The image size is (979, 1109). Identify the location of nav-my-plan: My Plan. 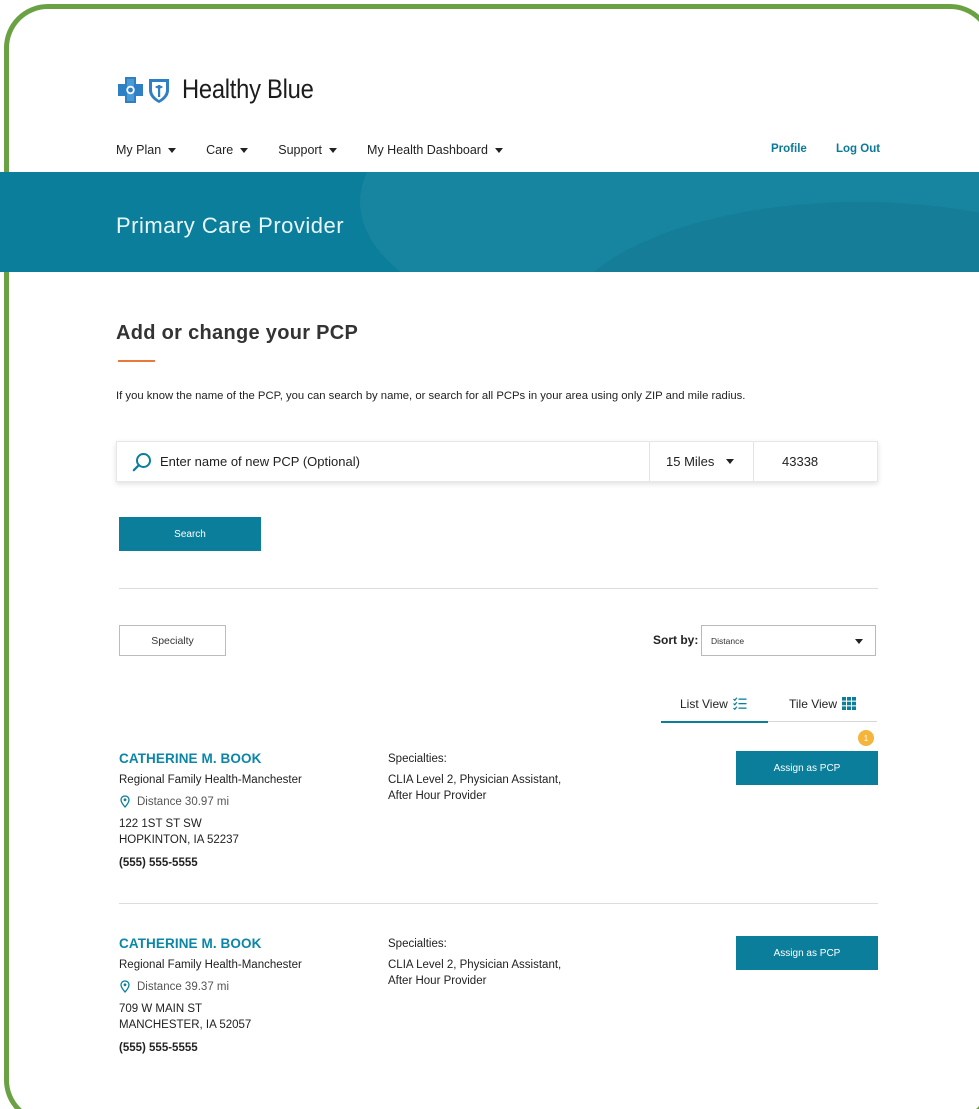
(146, 150).